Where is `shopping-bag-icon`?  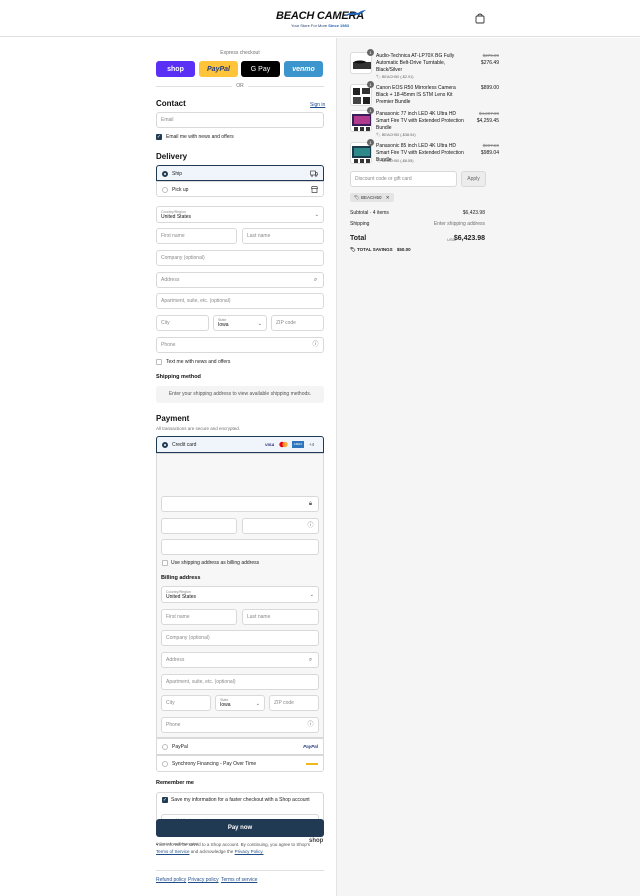 shopping-bag-icon is located at coordinates (480, 18).